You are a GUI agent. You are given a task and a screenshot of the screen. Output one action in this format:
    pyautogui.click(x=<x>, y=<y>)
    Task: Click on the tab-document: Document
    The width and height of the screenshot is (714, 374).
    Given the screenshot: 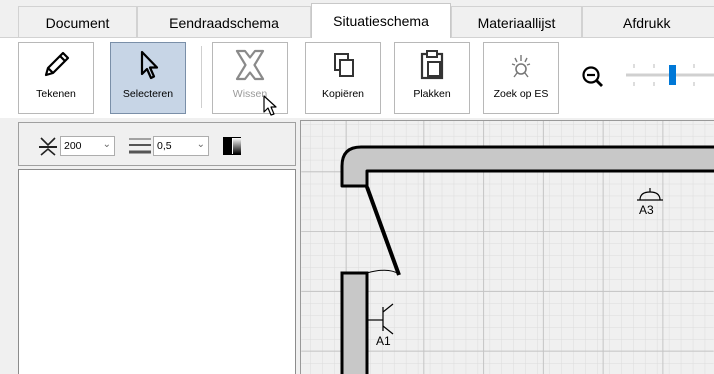 What is the action you would take?
    pyautogui.click(x=77, y=22)
    